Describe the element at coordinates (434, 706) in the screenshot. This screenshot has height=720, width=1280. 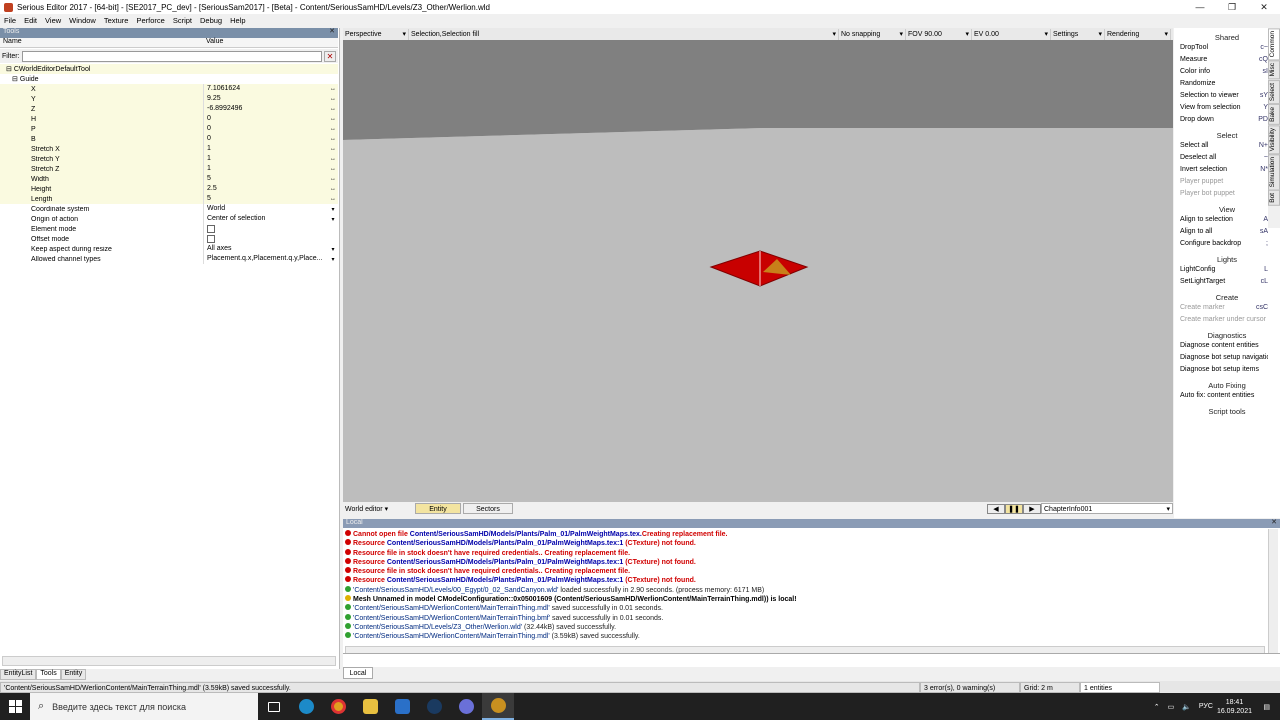
I see `steam-icon` at that location.